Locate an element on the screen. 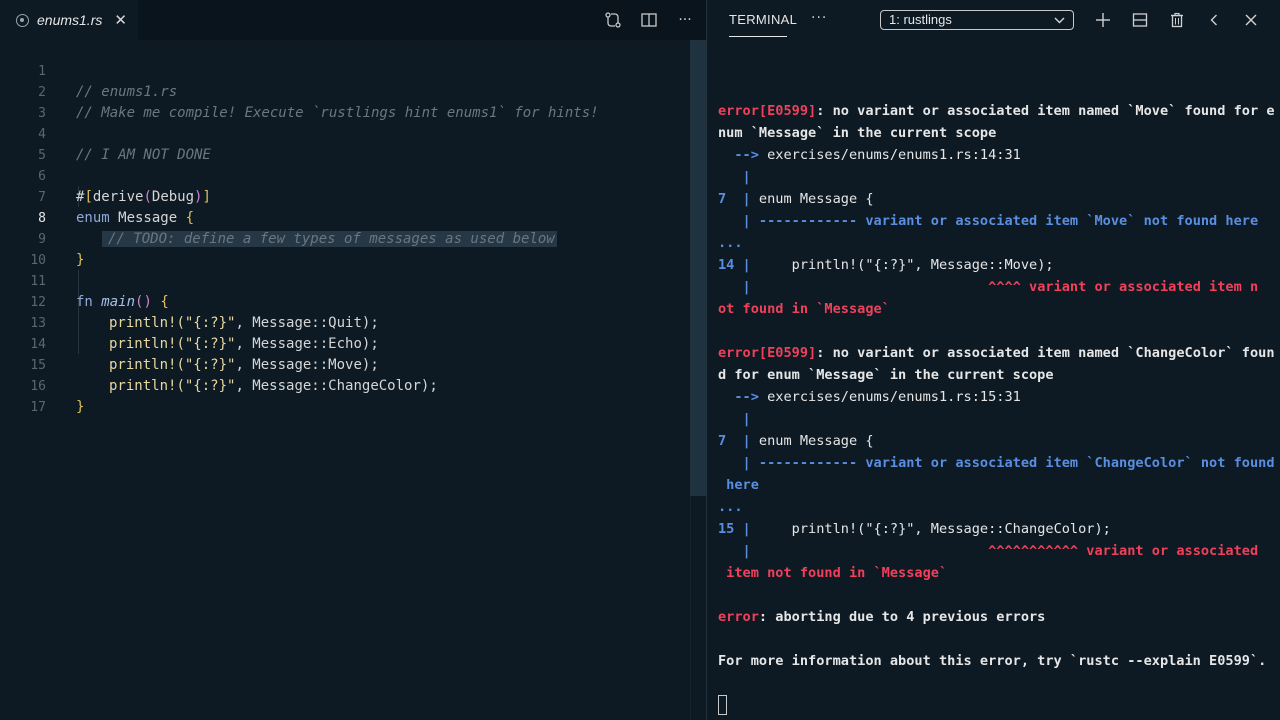 This screenshot has width=1280, height=720. terminal-line: here is located at coordinates (738, 485).